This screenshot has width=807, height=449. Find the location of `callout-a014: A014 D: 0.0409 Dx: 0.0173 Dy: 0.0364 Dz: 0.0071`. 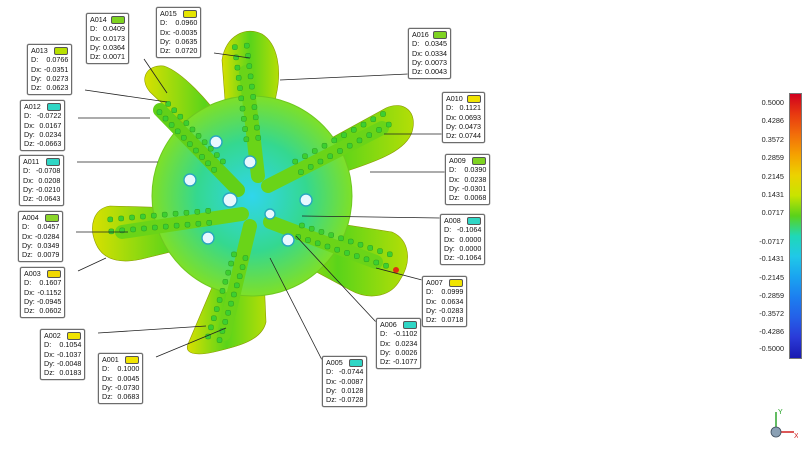

callout-a014: A014 D: 0.0409 Dx: 0.0173 Dy: 0.0364 Dz: 0.0071 is located at coordinates (107, 39).